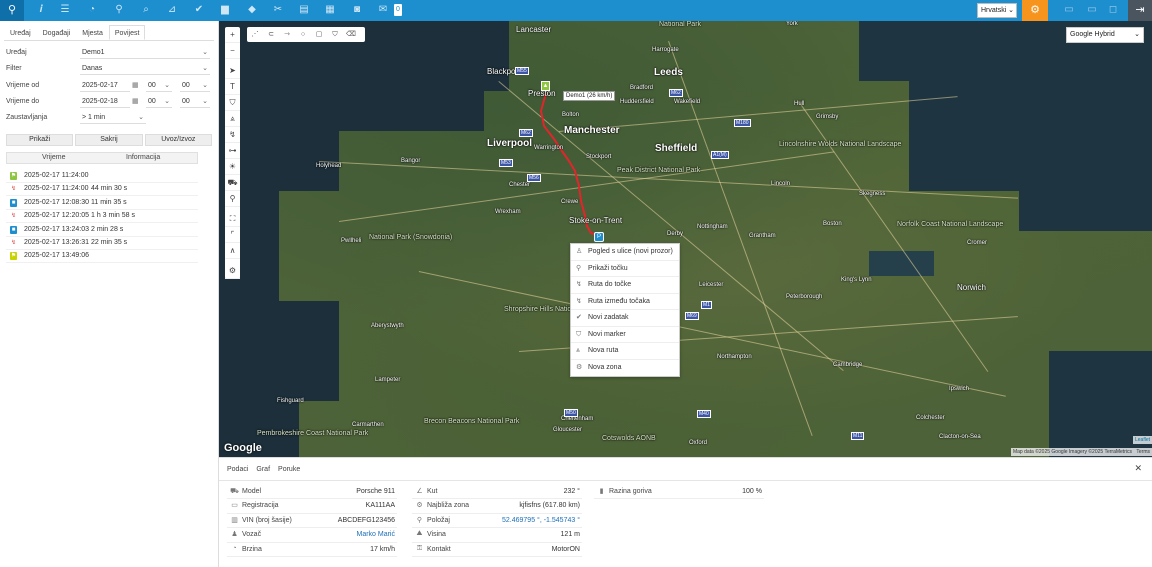 This screenshot has width=1152, height=567. I want to click on stops-select: > 1 min ⌄, so click(113, 118).